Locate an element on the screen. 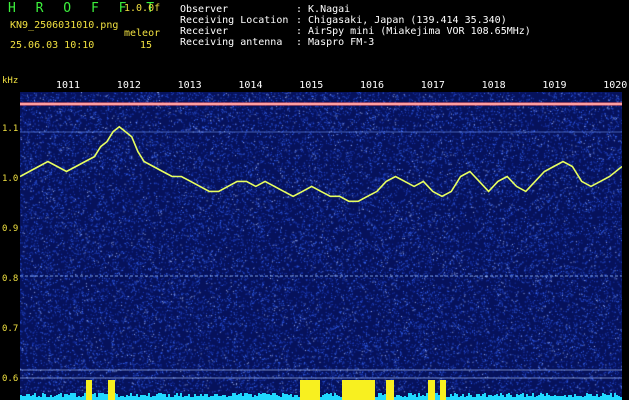 The height and width of the screenshot is (400, 629). x-tick-label: 1012 is located at coordinates (128, 85).